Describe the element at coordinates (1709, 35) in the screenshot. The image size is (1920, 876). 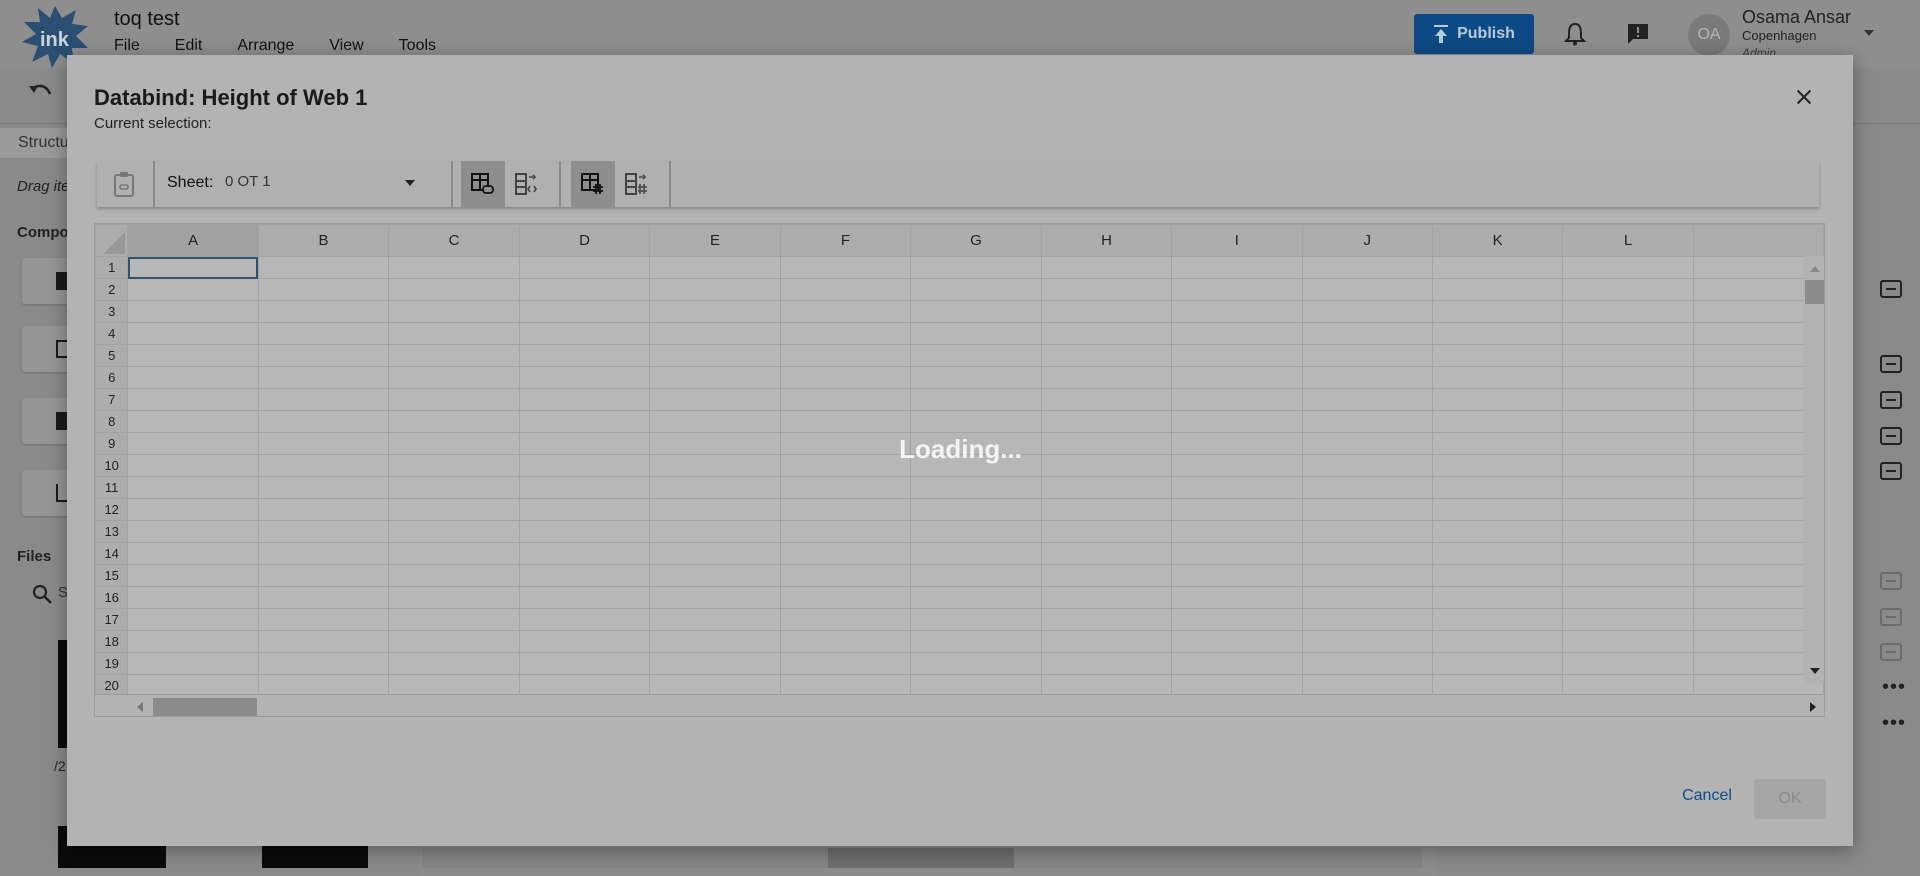
I see `avatar: OA` at that location.